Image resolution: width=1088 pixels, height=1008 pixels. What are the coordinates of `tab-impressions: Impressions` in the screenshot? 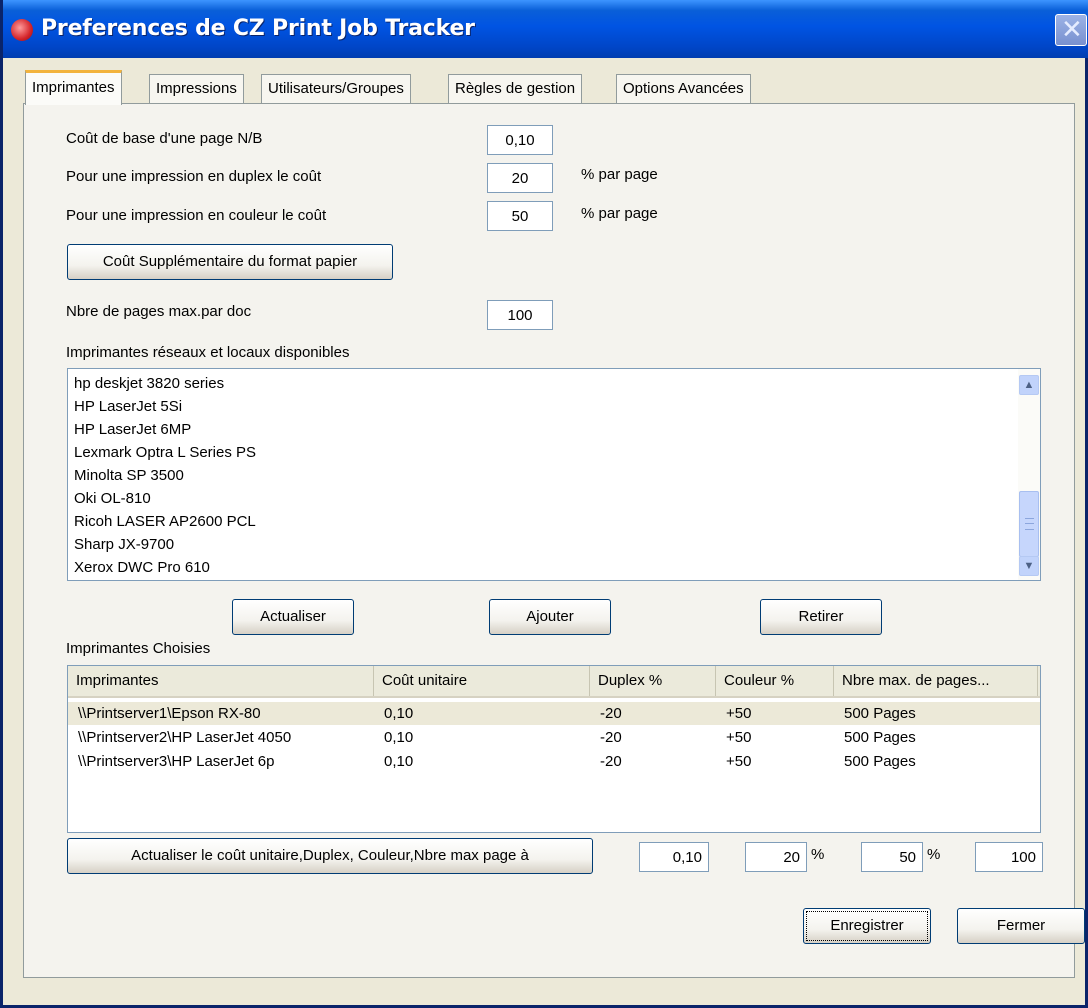 It's located at (196, 89).